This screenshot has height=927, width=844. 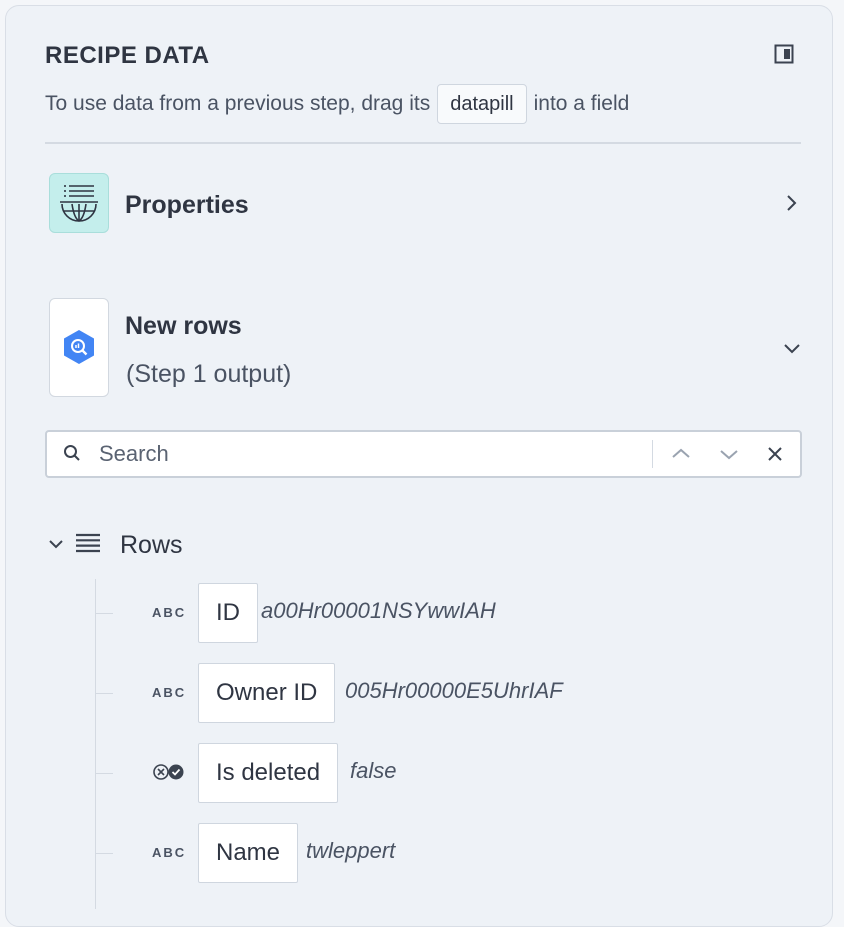 What do you see at coordinates (187, 205) in the screenshot?
I see `properties-label: Properties` at bounding box center [187, 205].